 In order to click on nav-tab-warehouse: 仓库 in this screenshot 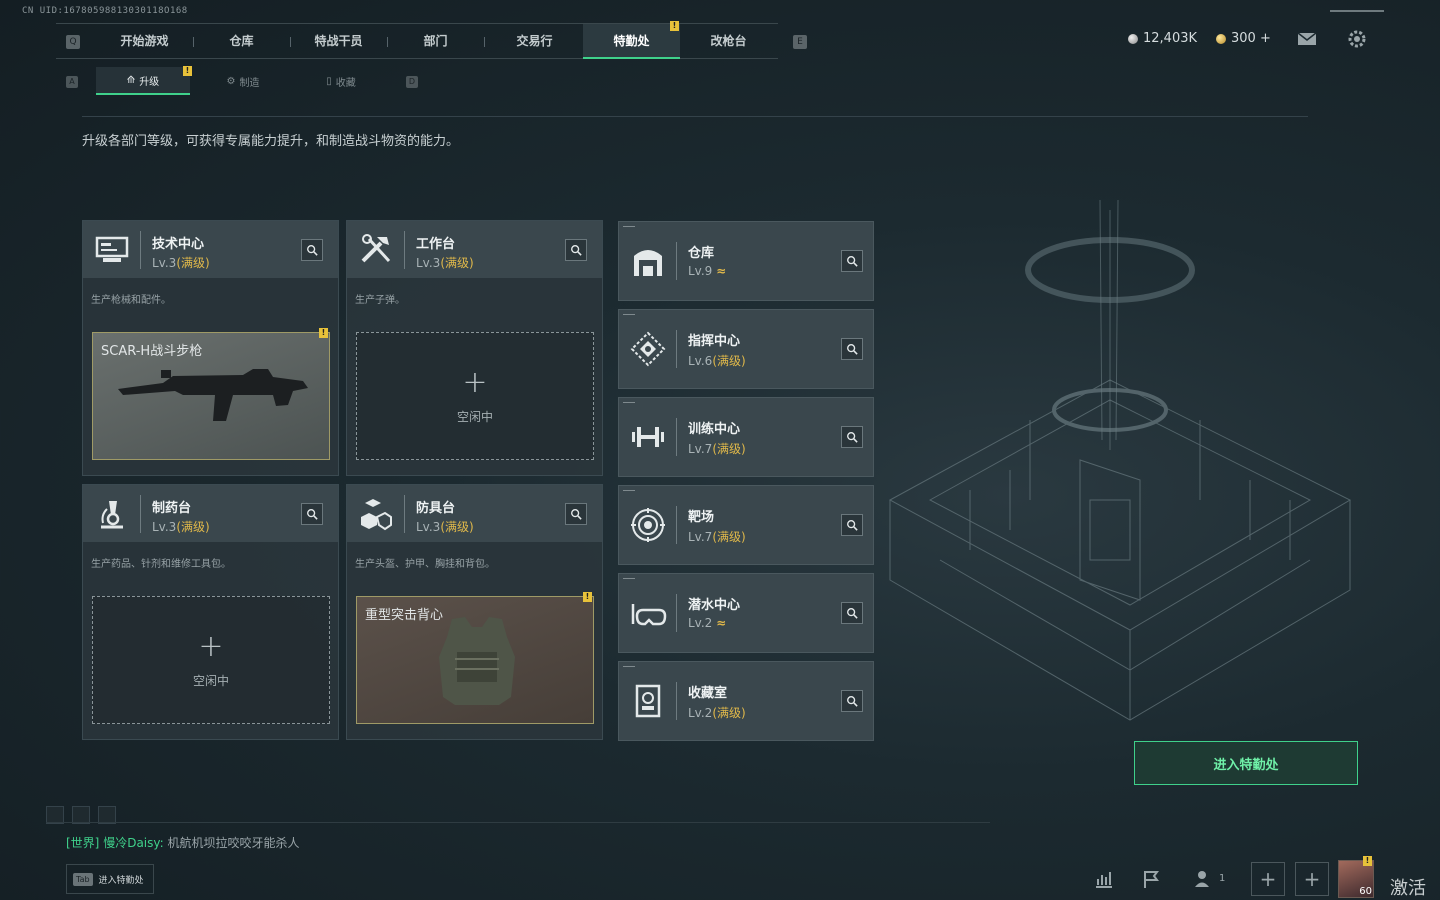, I will do `click(241, 41)`.